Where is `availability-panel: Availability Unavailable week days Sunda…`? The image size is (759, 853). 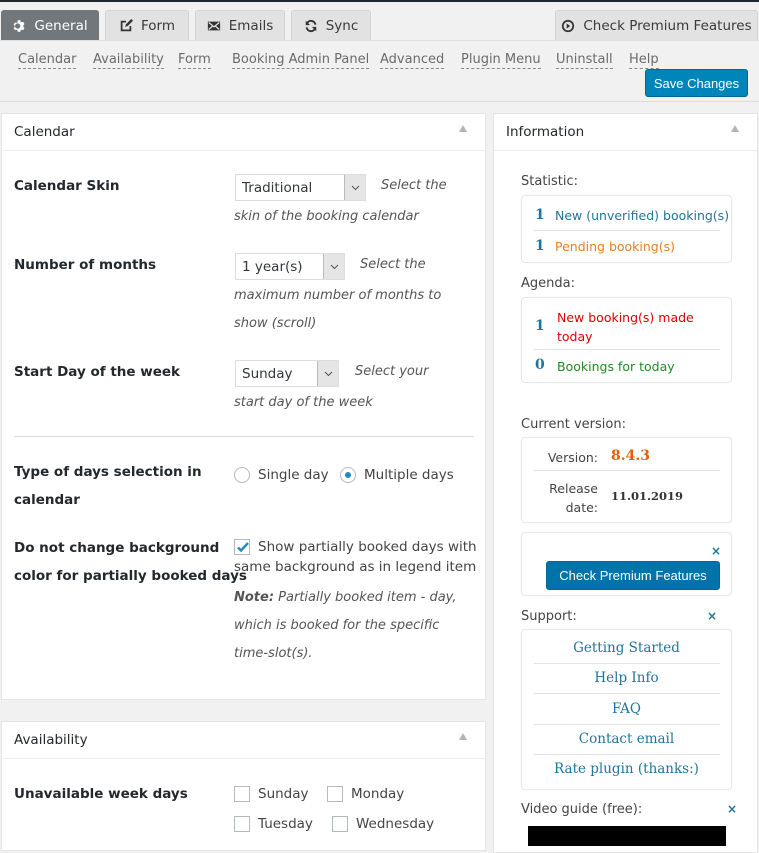
availability-panel: Availability Unavailable week days Sunda… is located at coordinates (243, 786).